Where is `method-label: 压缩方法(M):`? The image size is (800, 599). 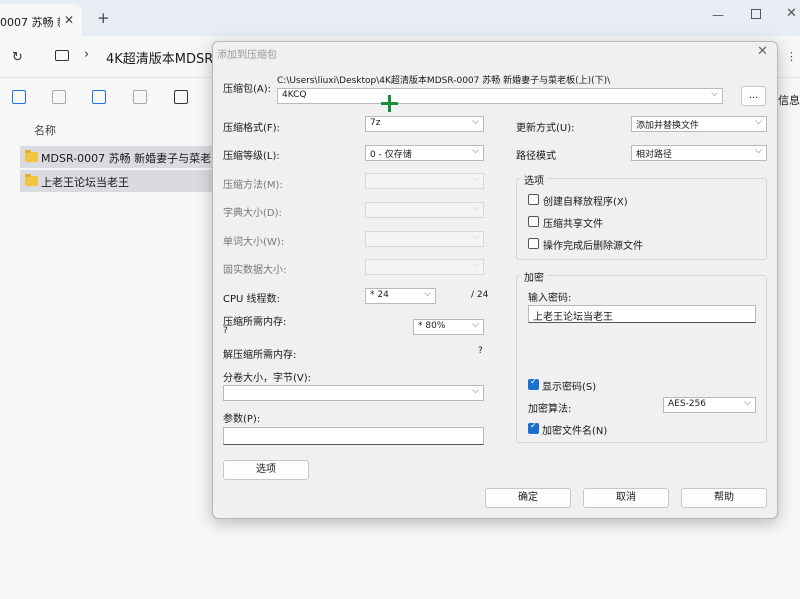 method-label: 压缩方法(M): is located at coordinates (253, 185).